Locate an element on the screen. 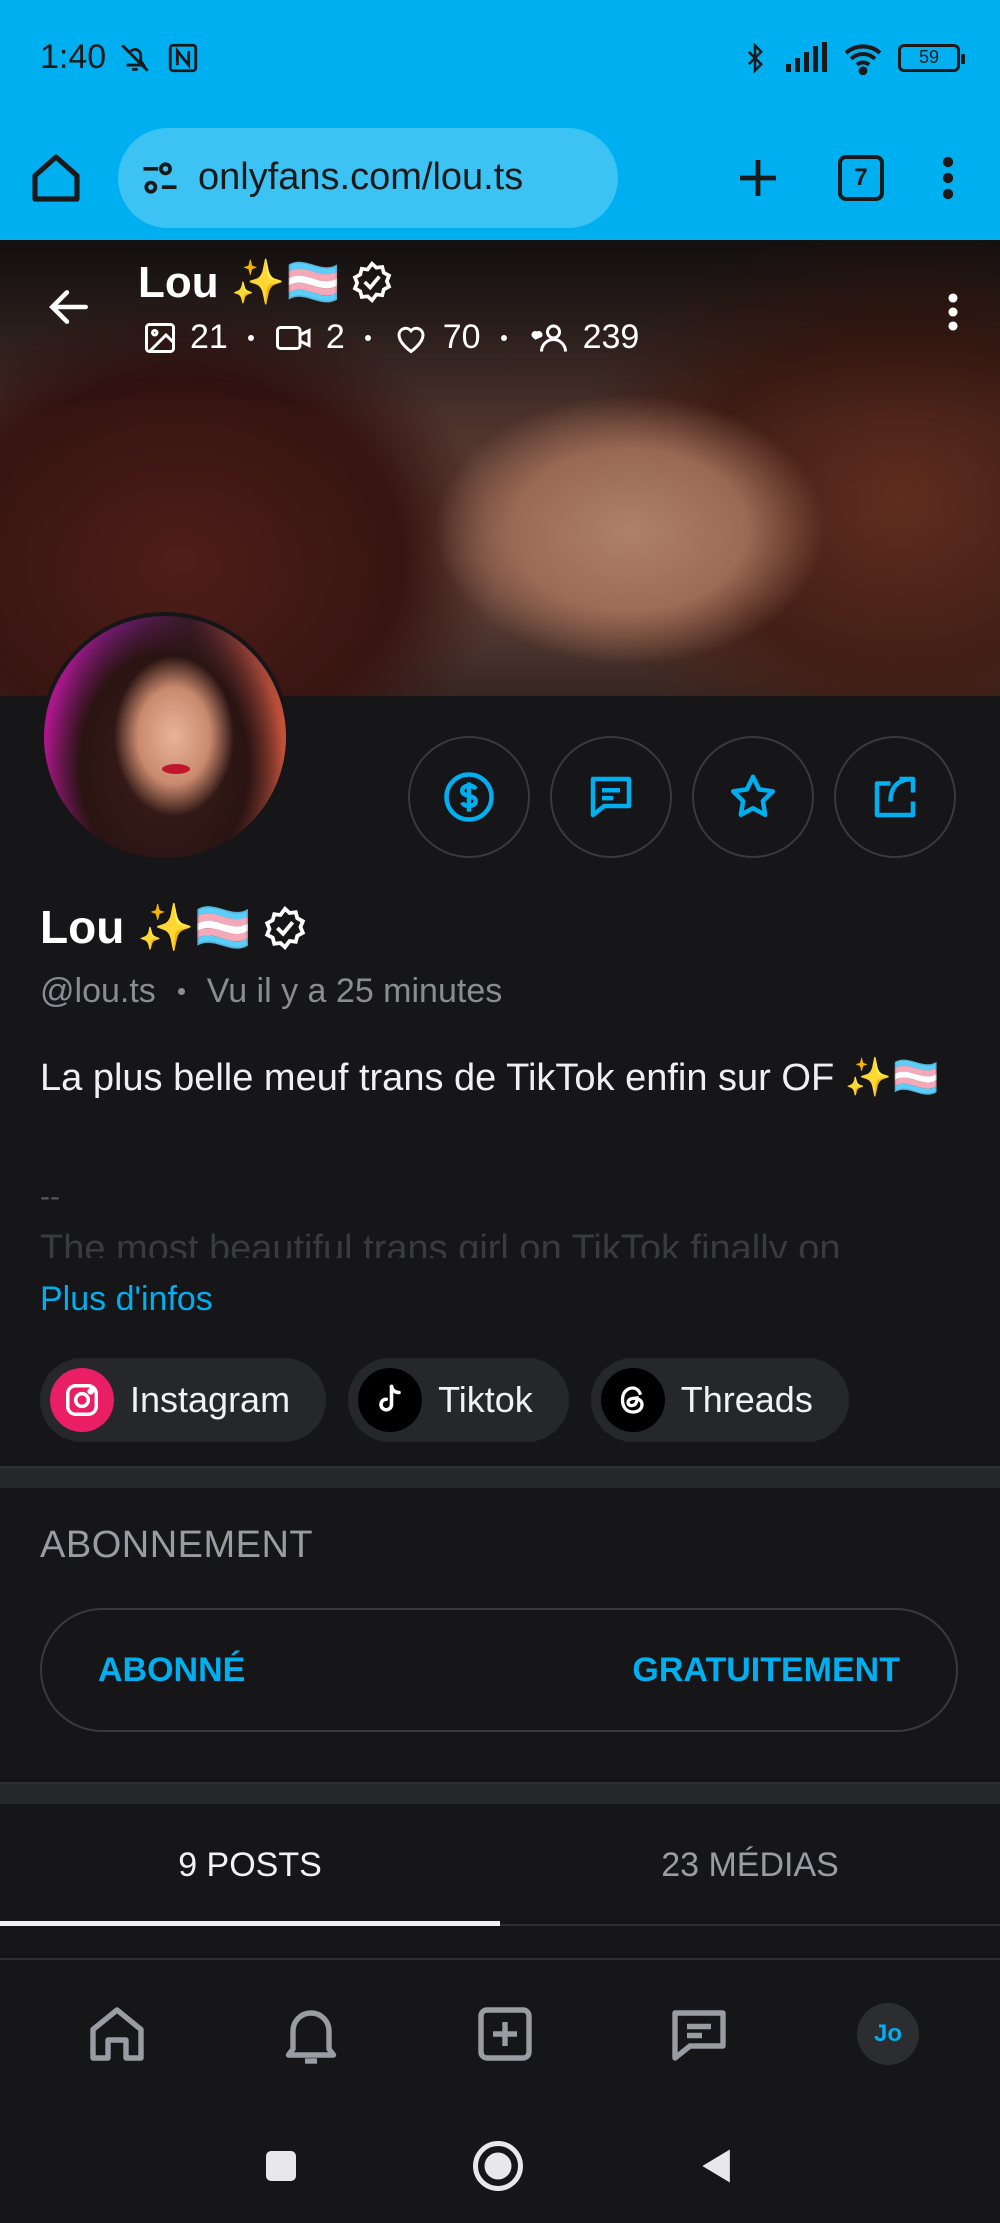 The height and width of the screenshot is (2223, 1000). messages-icon is located at coordinates (699, 2034).